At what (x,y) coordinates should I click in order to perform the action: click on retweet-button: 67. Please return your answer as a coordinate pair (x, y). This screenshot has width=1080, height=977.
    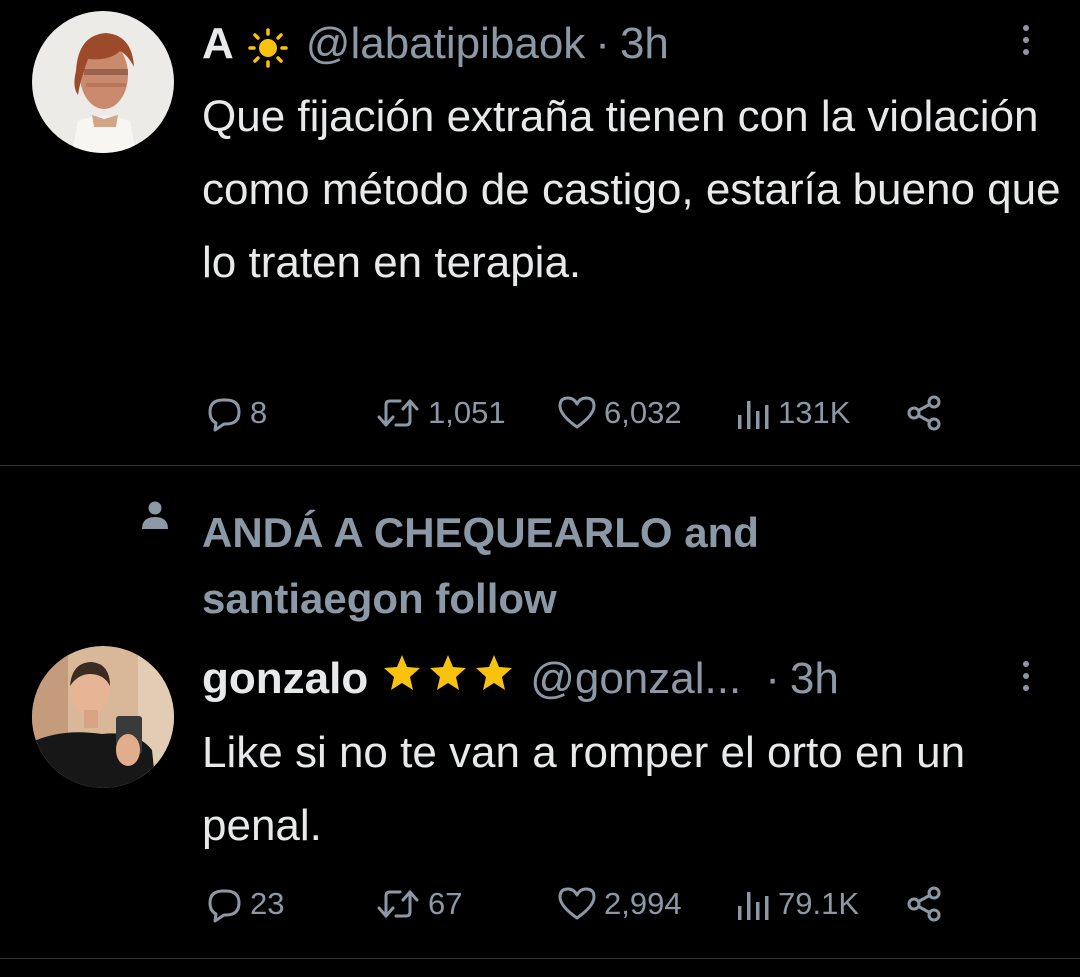
    Looking at the image, I should click on (418, 904).